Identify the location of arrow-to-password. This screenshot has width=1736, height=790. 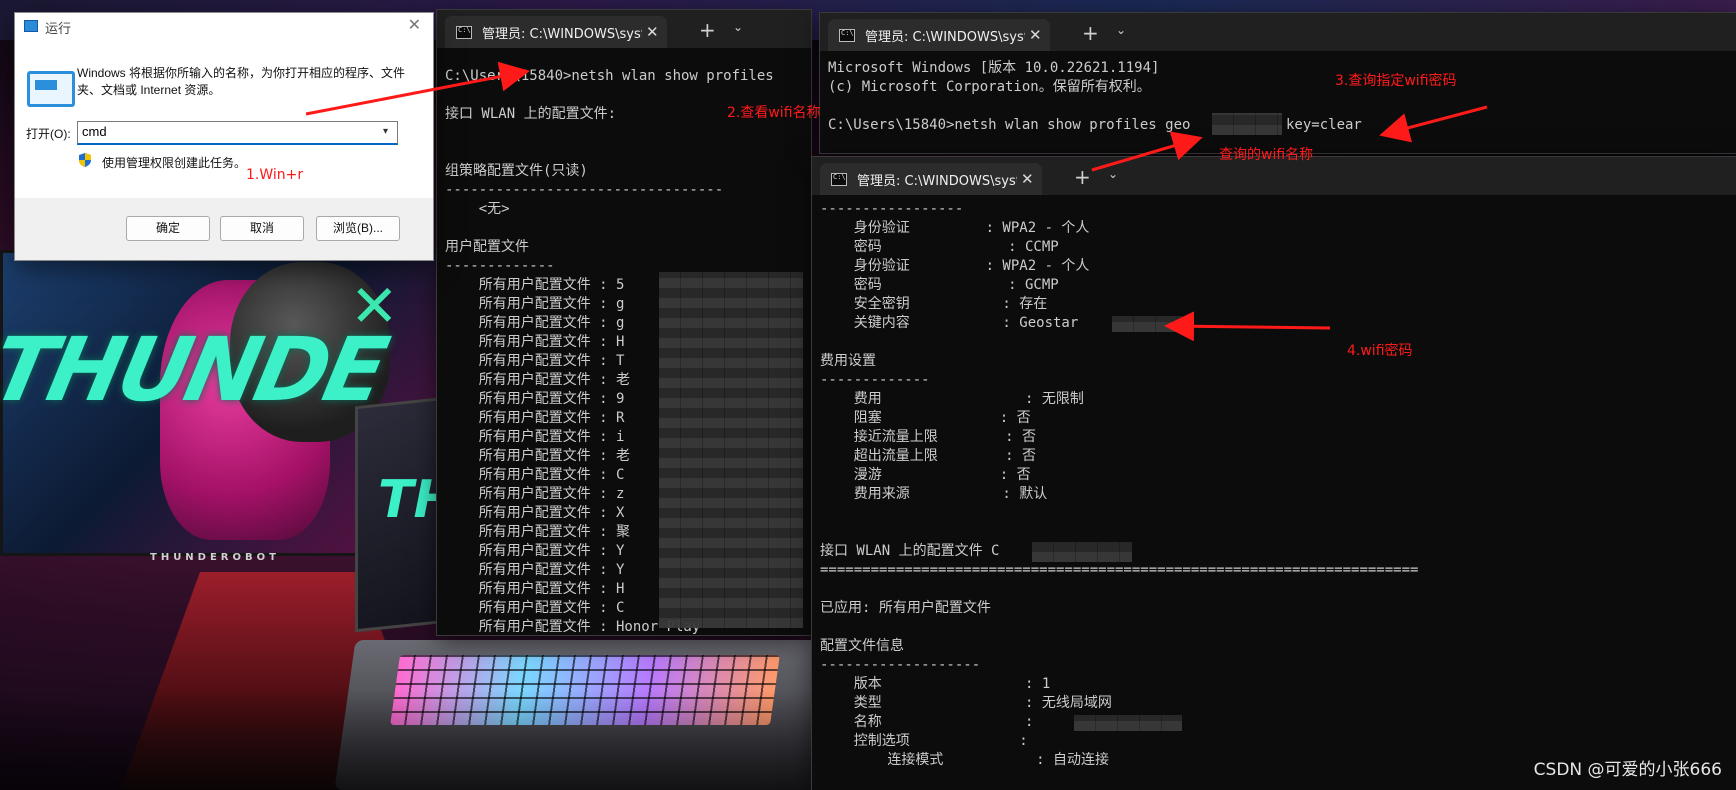
(1247, 326).